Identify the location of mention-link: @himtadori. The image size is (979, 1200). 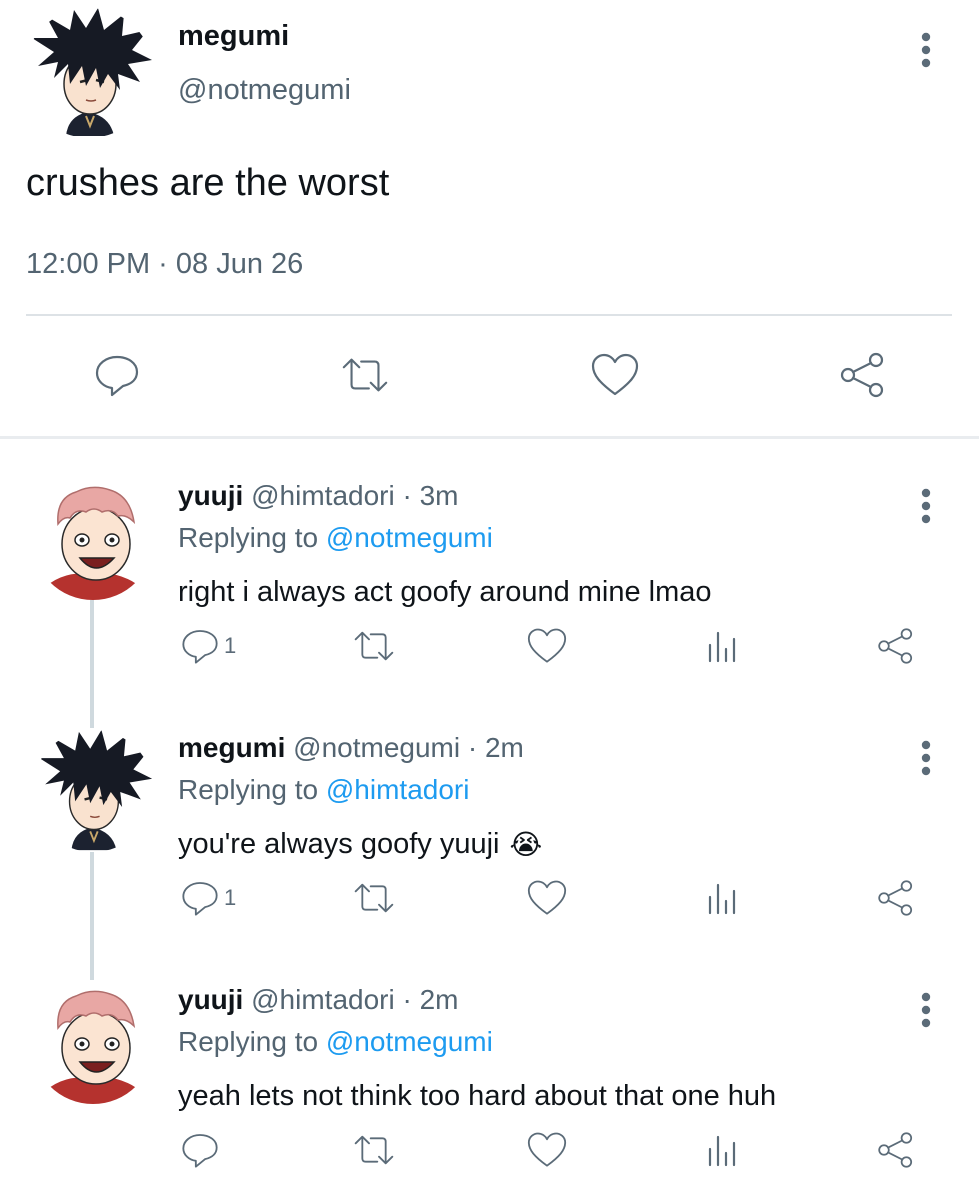
(398, 789).